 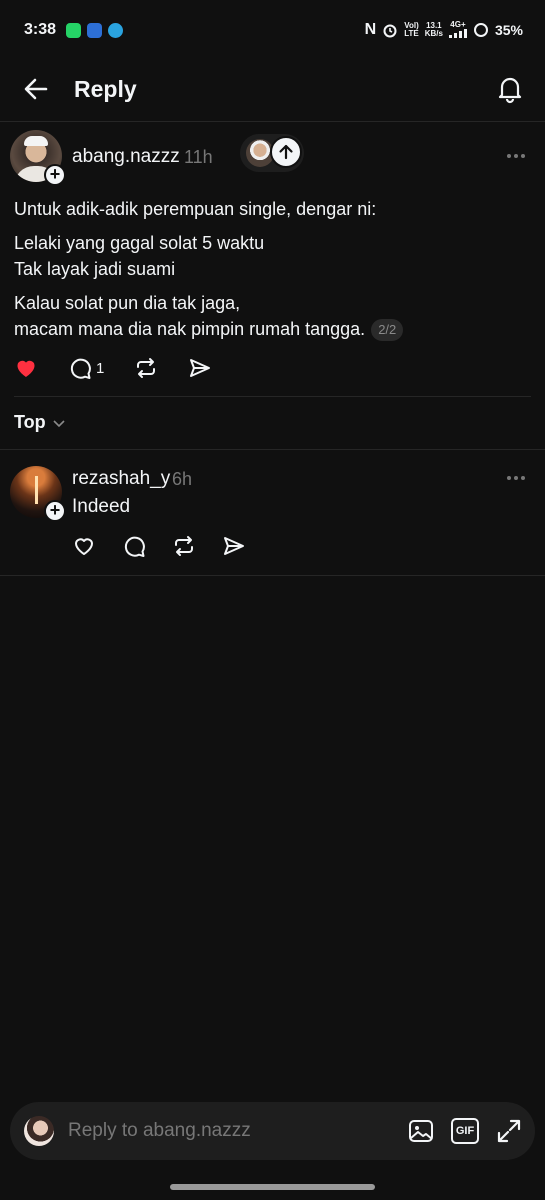 I want to click on gif-label: GIF, so click(x=465, y=1131).